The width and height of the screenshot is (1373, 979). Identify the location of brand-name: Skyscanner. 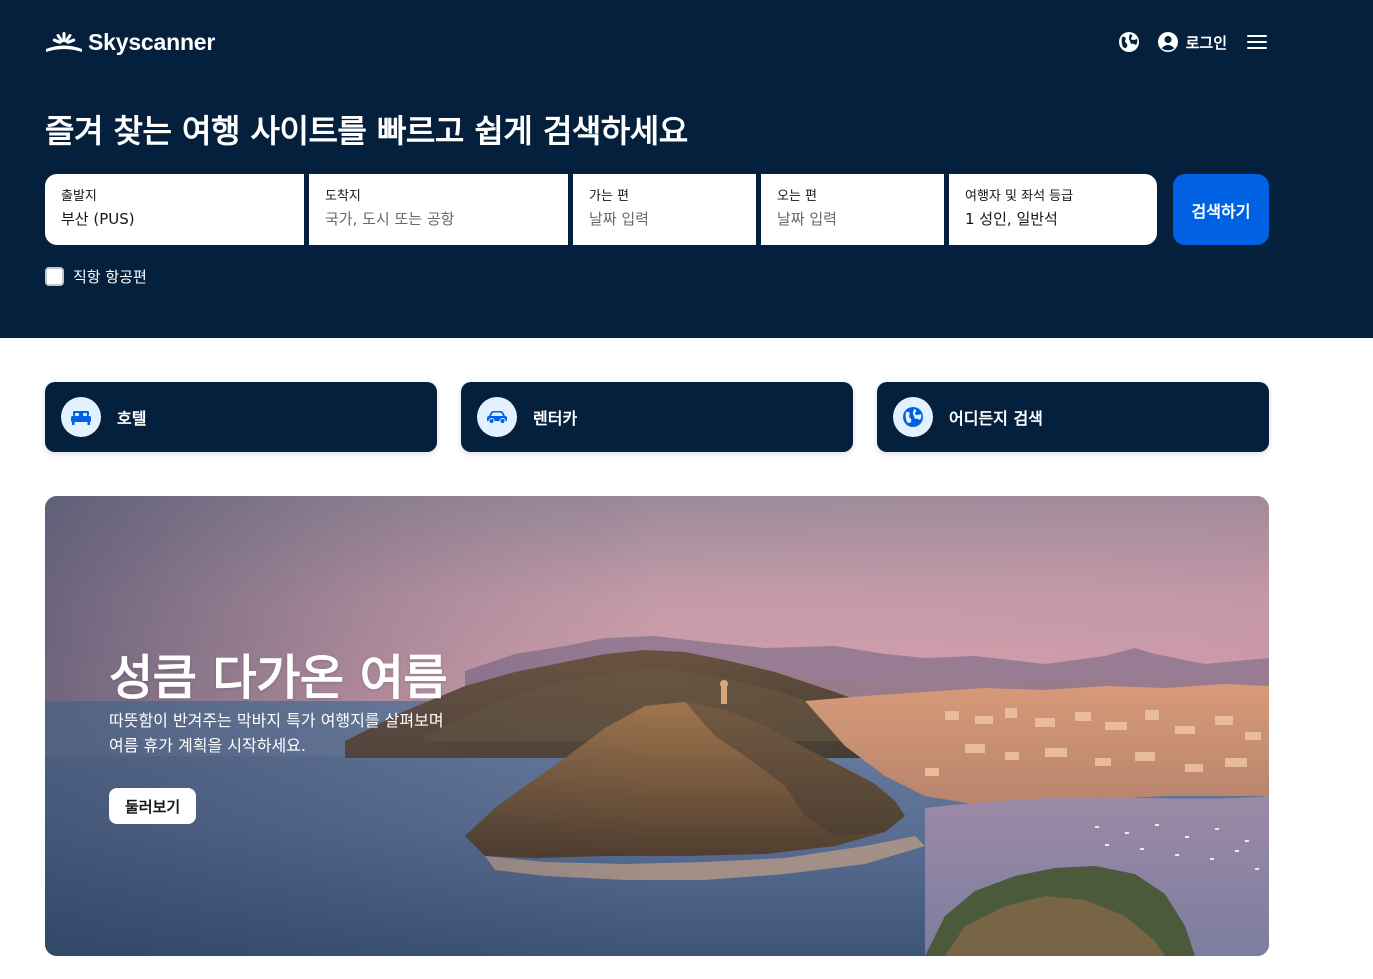
(152, 41).